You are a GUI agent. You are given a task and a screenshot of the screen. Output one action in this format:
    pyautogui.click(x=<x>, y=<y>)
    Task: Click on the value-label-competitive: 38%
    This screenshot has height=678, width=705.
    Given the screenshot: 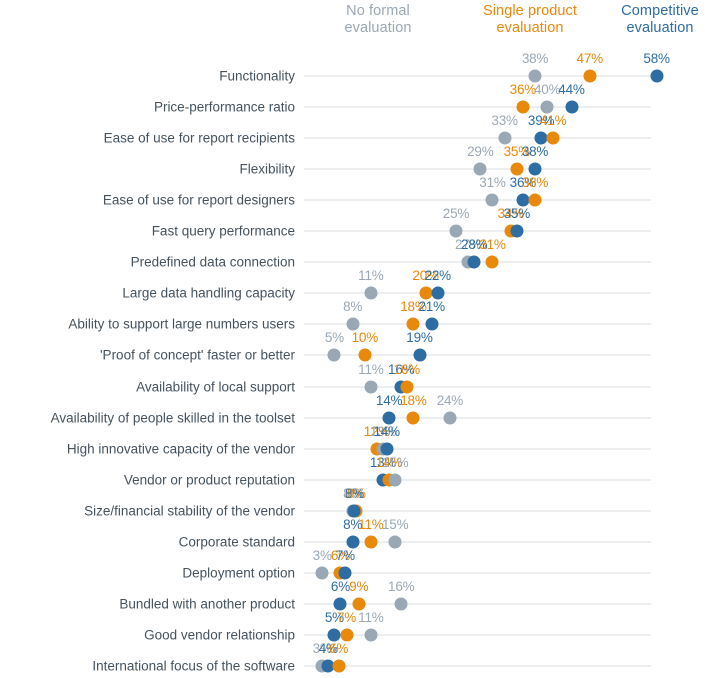 What is the action you would take?
    pyautogui.click(x=535, y=152)
    